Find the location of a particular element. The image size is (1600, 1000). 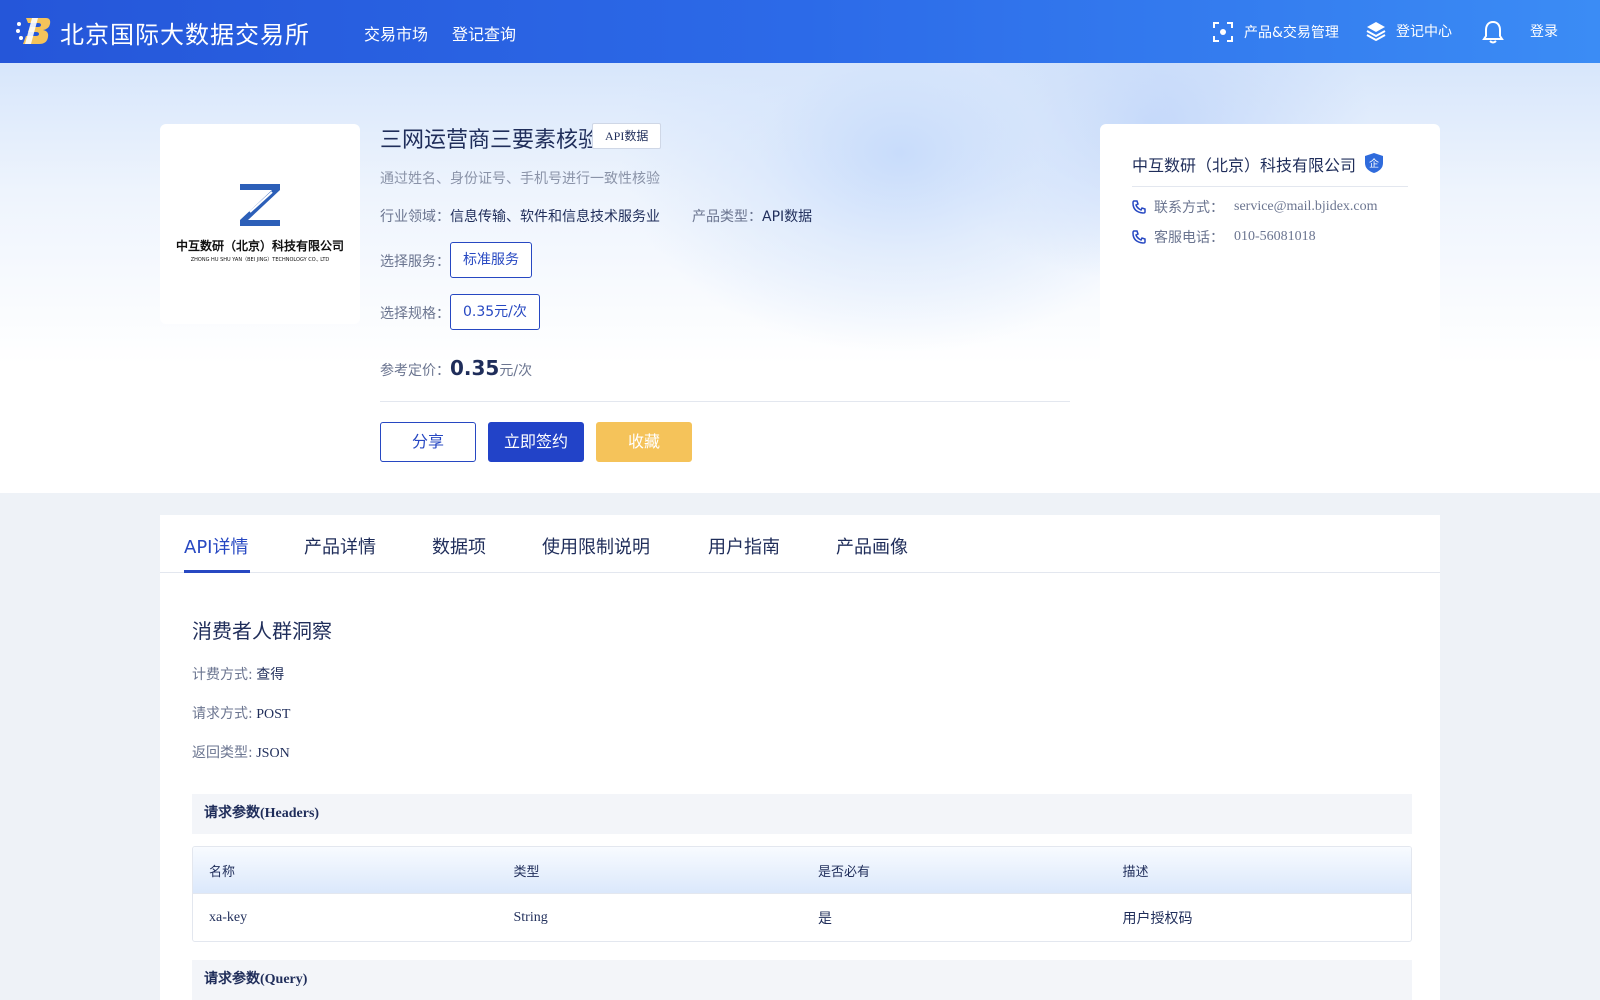

tab-product-profile: 产品画像 is located at coordinates (872, 546).